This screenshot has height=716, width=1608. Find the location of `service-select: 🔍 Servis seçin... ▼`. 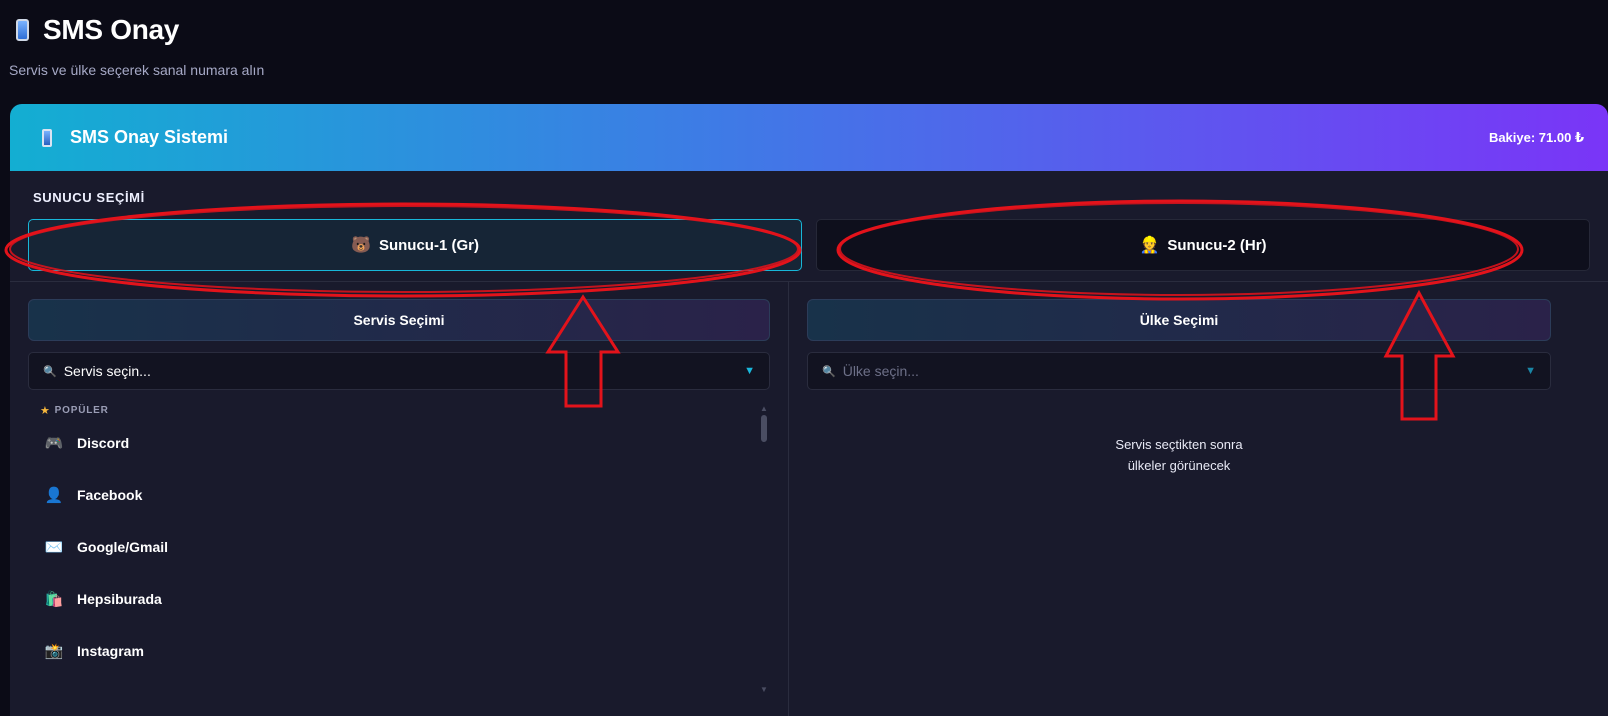

service-select: 🔍 Servis seçin... ▼ is located at coordinates (399, 371).